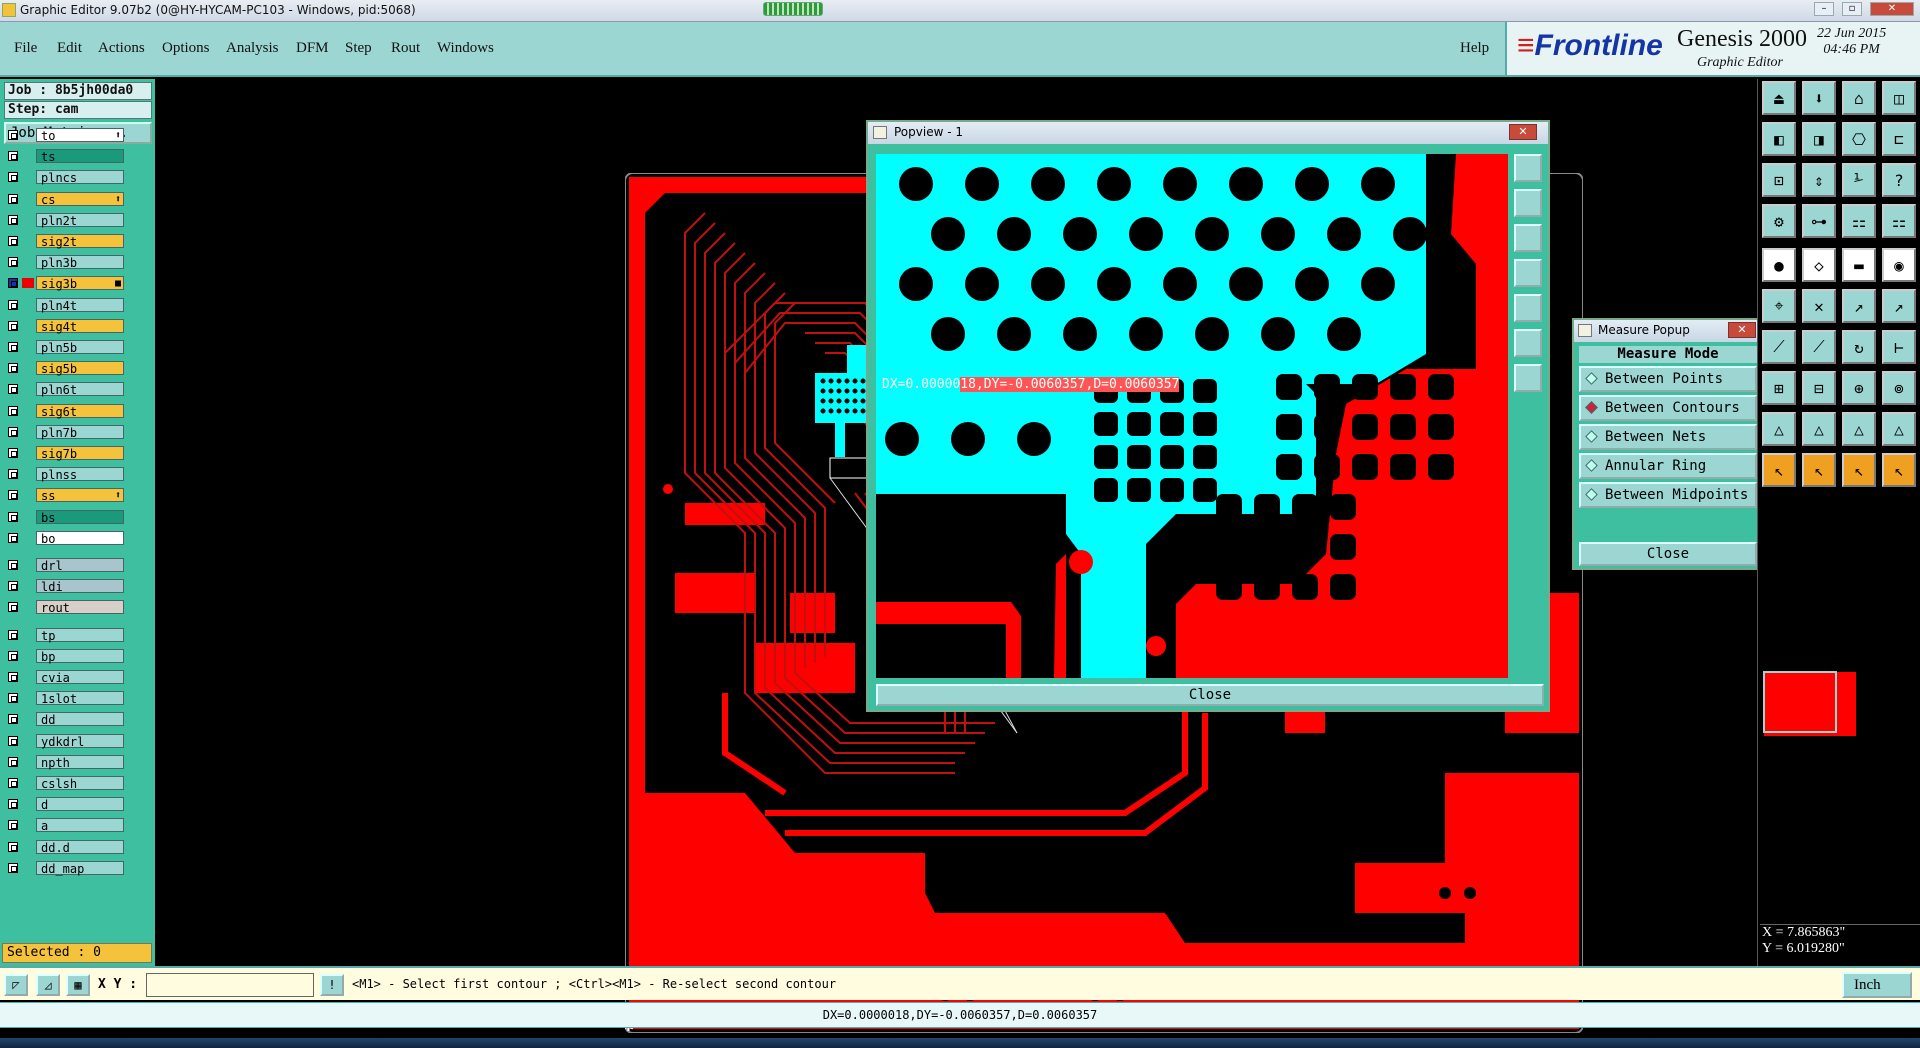 This screenshot has height=1048, width=1920. Describe the element at coordinates (1819, 306) in the screenshot. I see `tool-delete-node-icon: ✕` at that location.